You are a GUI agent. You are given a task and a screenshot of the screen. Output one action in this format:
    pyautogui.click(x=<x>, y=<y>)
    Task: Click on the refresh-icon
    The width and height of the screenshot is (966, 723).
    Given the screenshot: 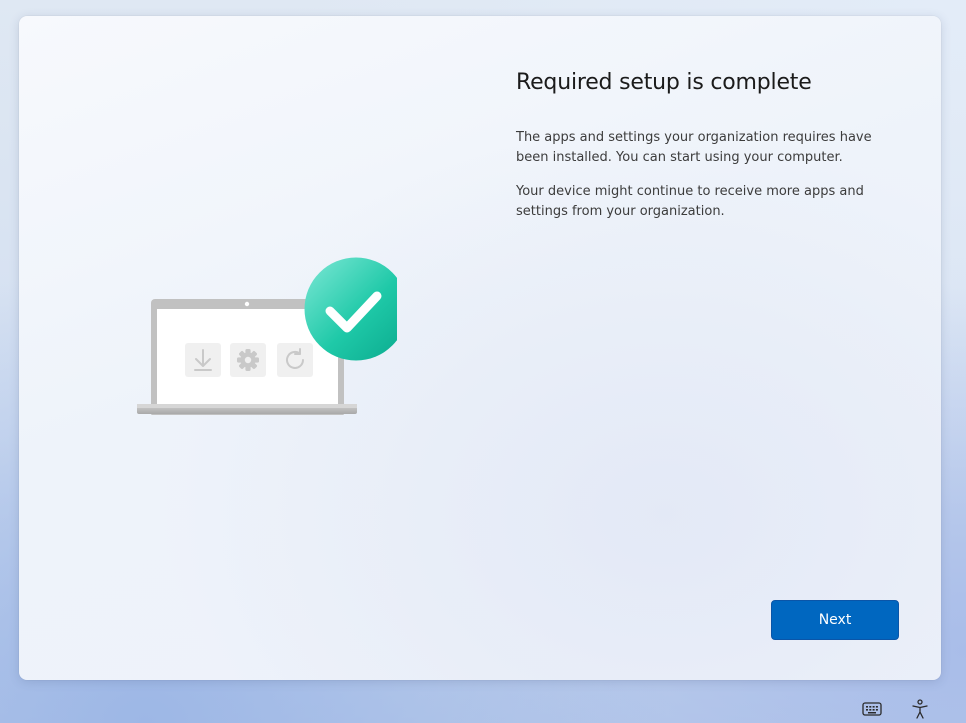 What is the action you would take?
    pyautogui.click(x=295, y=360)
    